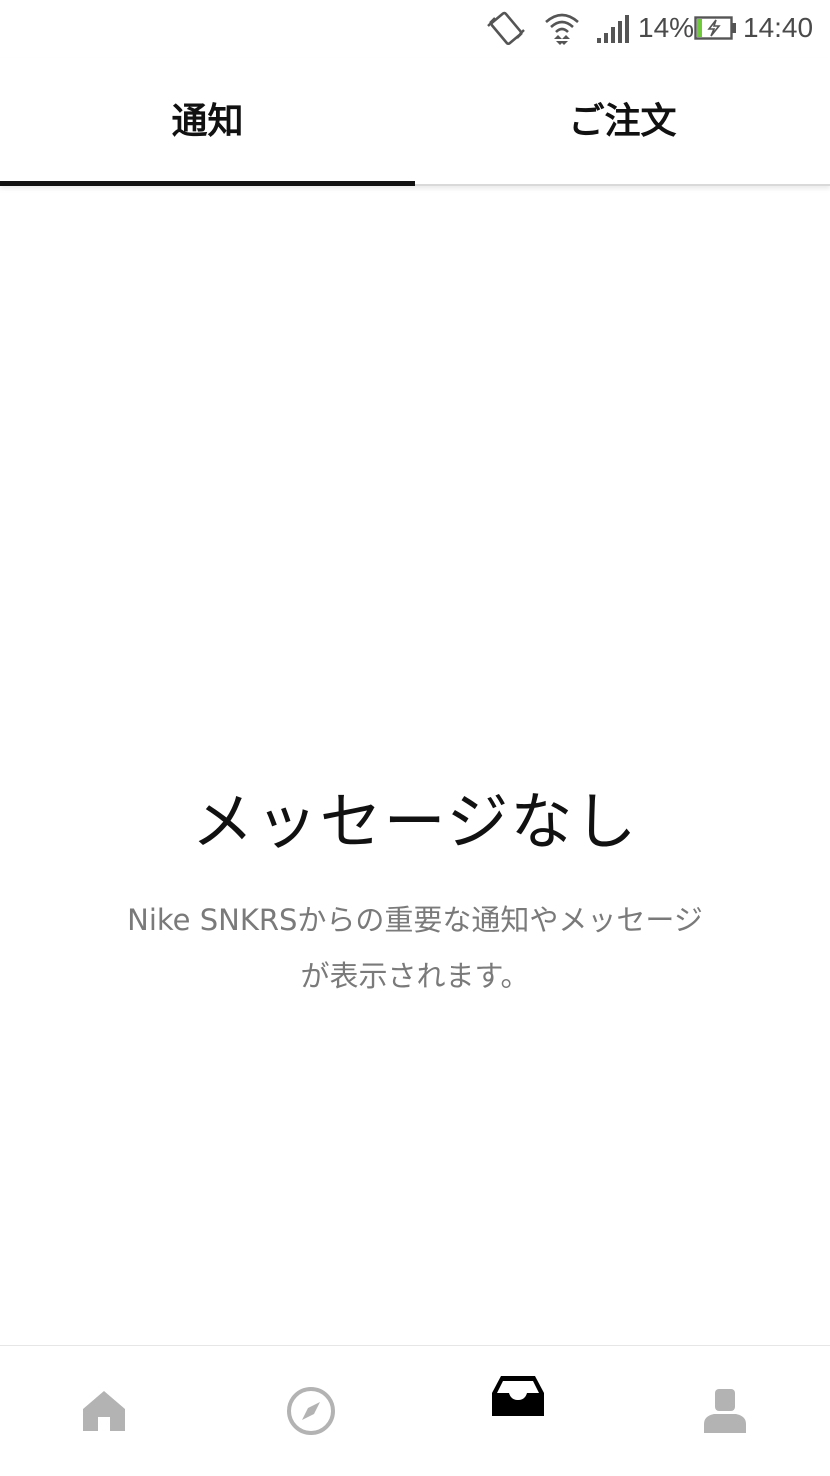 The width and height of the screenshot is (830, 1476). Describe the element at coordinates (506, 28) in the screenshot. I see `vibrate-icon` at that location.